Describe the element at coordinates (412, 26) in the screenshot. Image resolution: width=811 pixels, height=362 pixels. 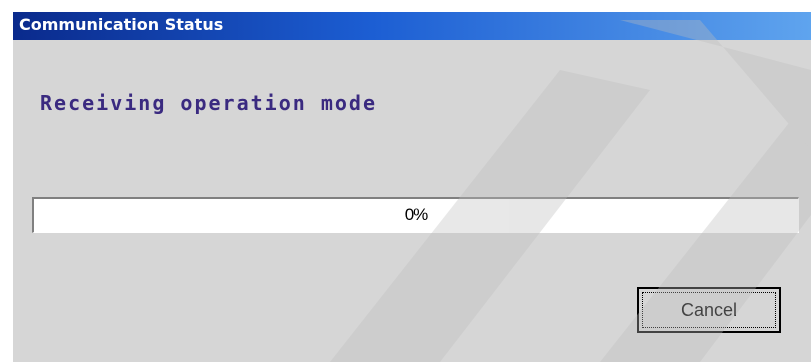
I see `title-bar: Communication Status` at that location.